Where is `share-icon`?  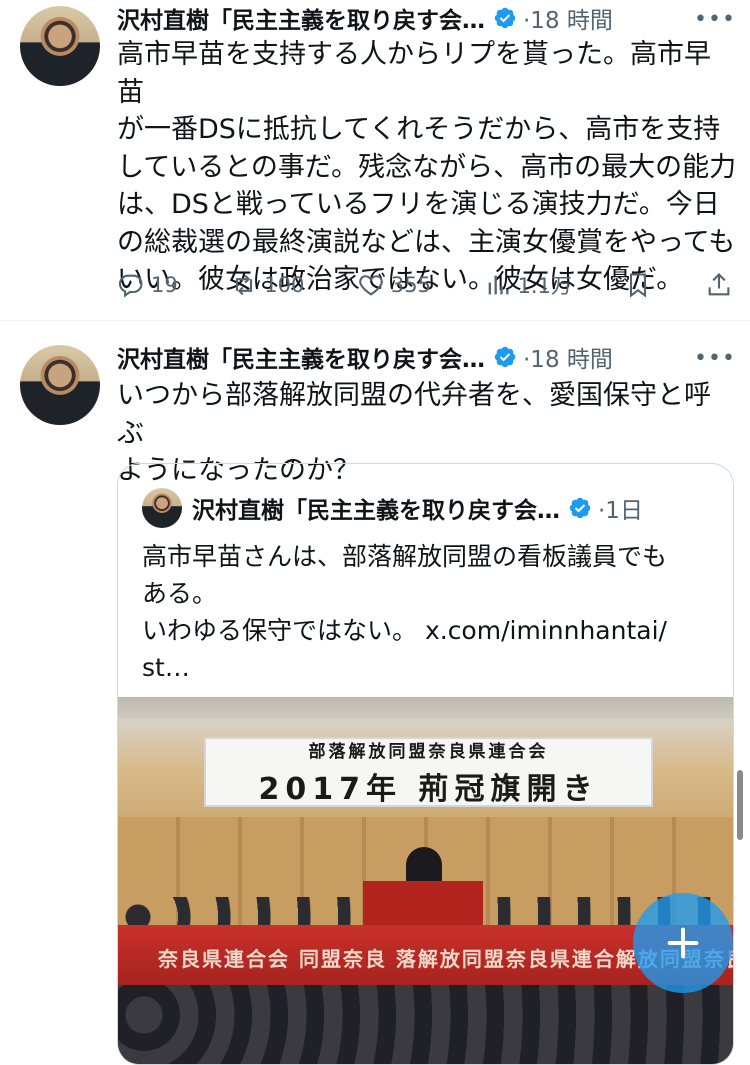
share-icon is located at coordinates (719, 284).